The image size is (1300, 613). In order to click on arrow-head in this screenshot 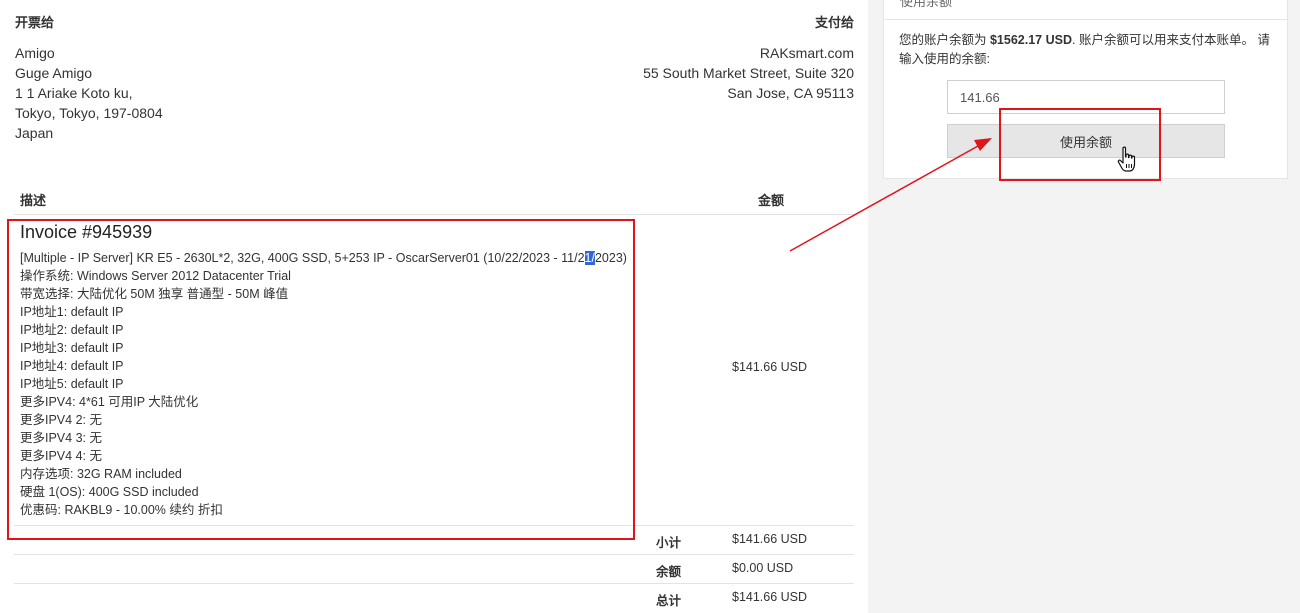, I will do `click(983, 144)`.